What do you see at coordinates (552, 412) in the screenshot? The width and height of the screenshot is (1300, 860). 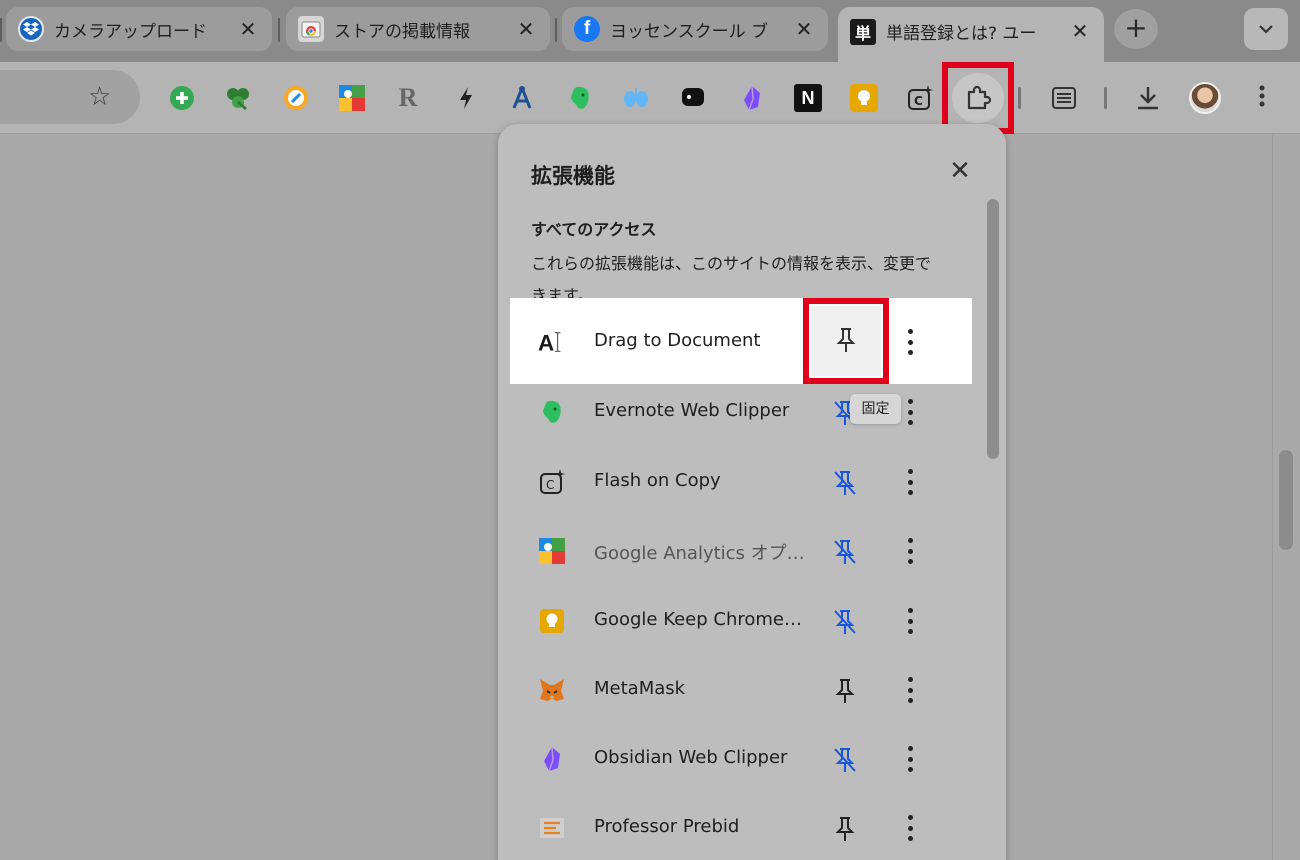 I see `evernote-icon` at bounding box center [552, 412].